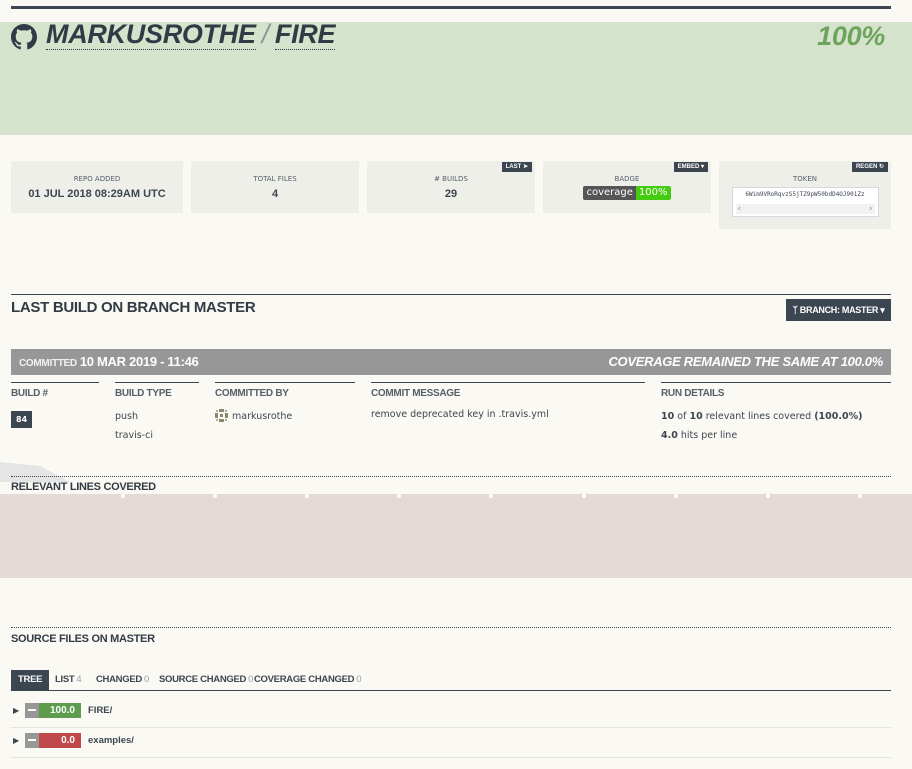 The image size is (912, 769). What do you see at coordinates (451, 712) in the screenshot?
I see `file-row: ▶ 100.0 FIRE/` at bounding box center [451, 712].